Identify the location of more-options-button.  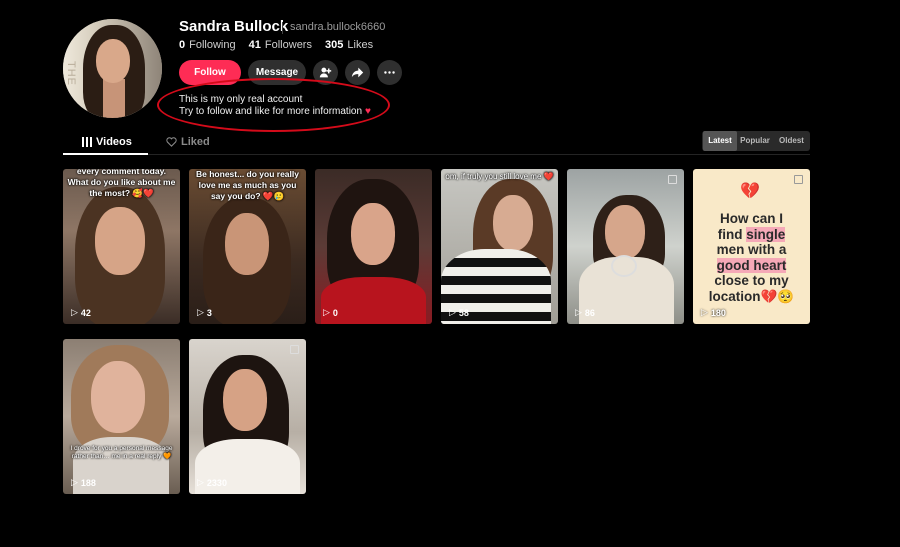
(389, 72).